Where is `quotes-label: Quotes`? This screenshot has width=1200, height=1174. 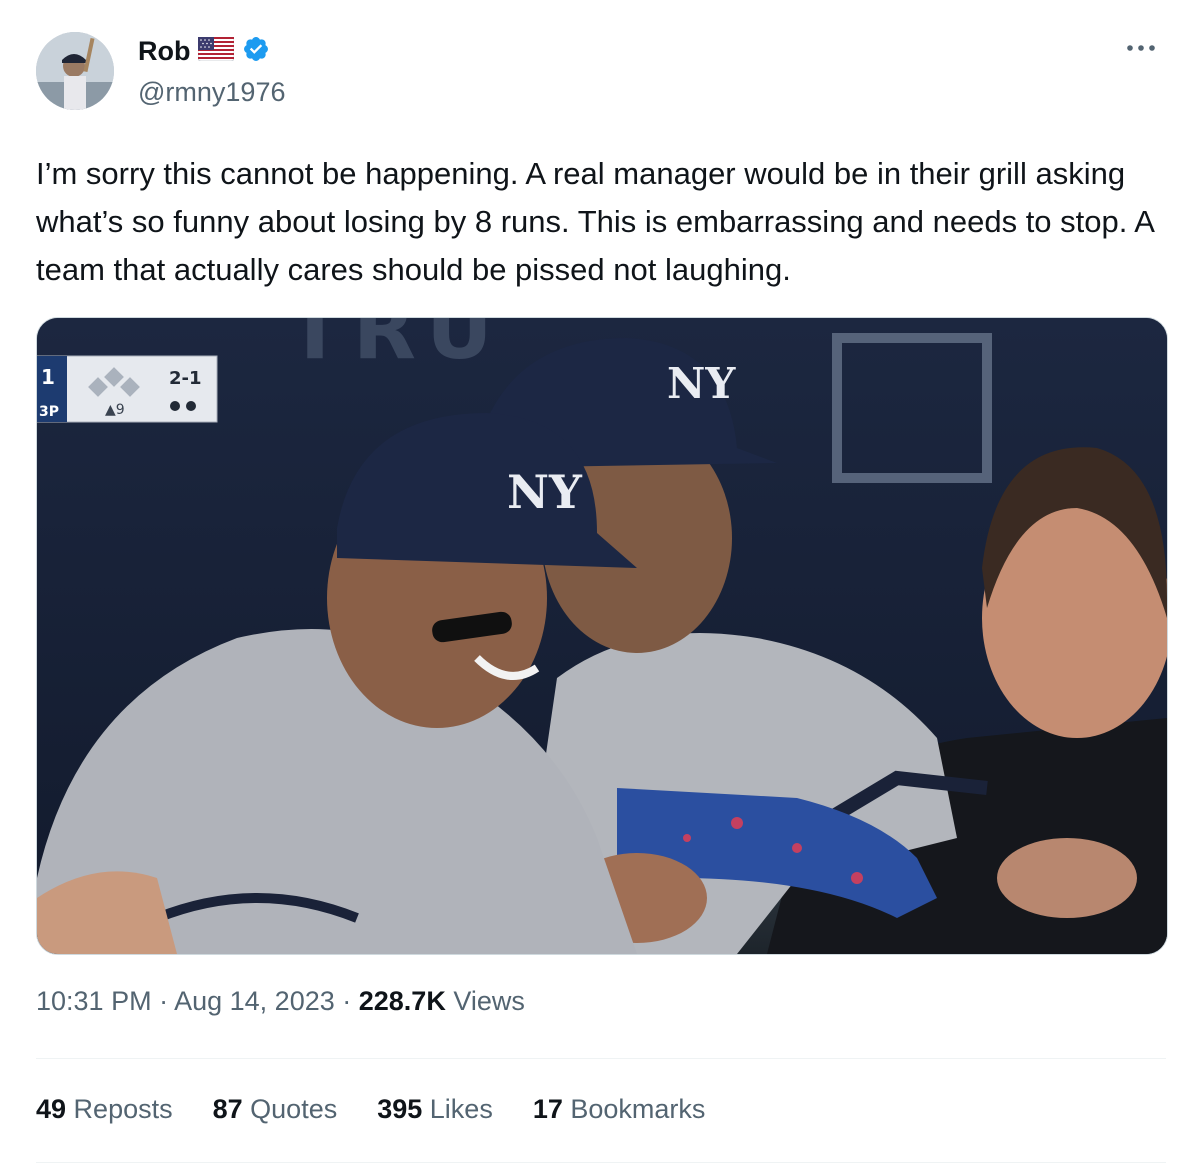 quotes-label: Quotes is located at coordinates (290, 1109).